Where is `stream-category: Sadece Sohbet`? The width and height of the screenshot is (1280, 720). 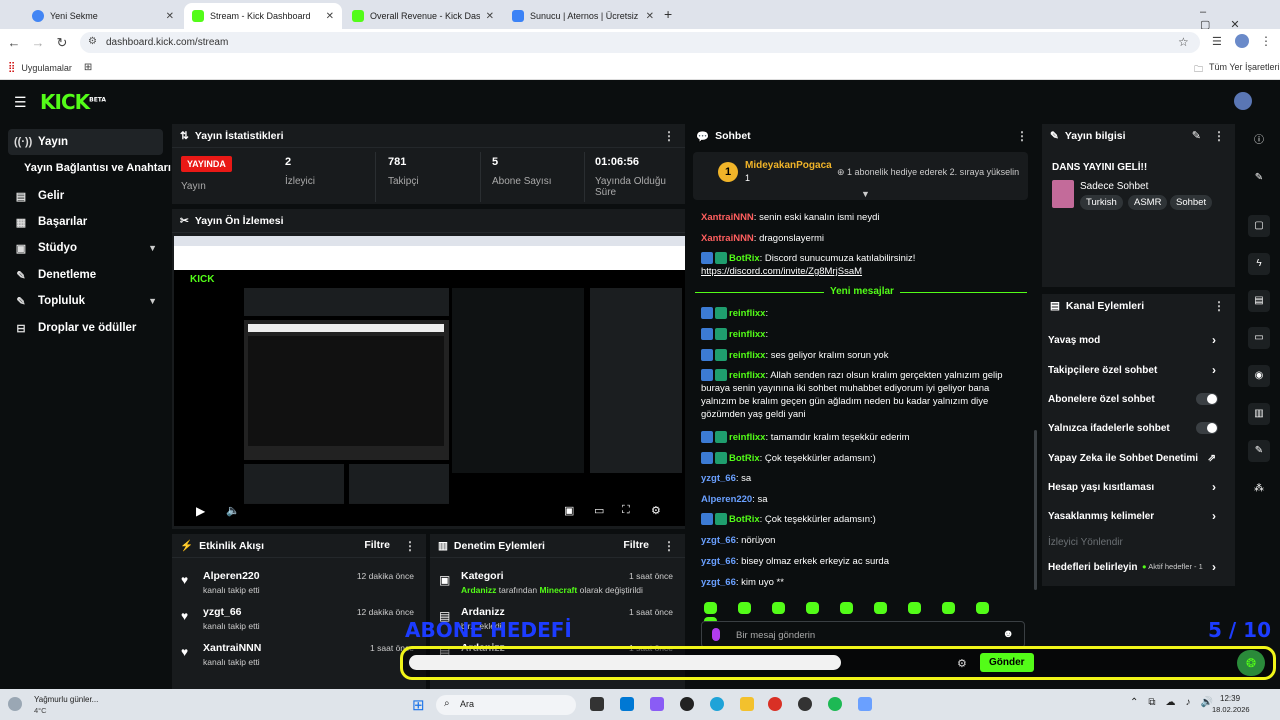
stream-category: Sadece Sohbet is located at coordinates (1114, 186).